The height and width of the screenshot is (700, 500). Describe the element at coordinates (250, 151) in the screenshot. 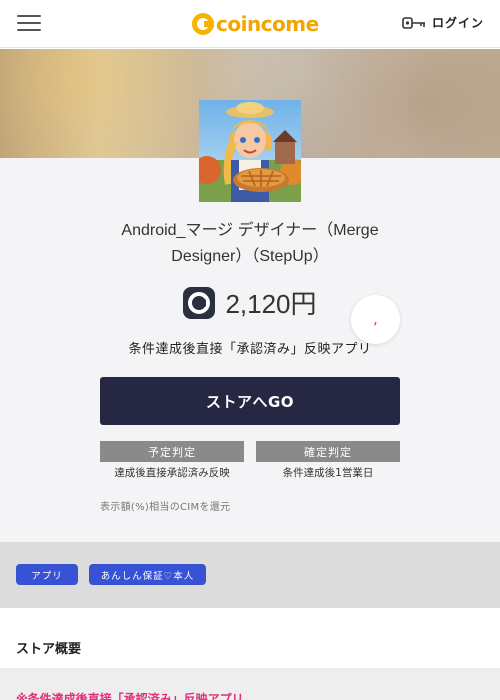

I see `app-icon` at that location.